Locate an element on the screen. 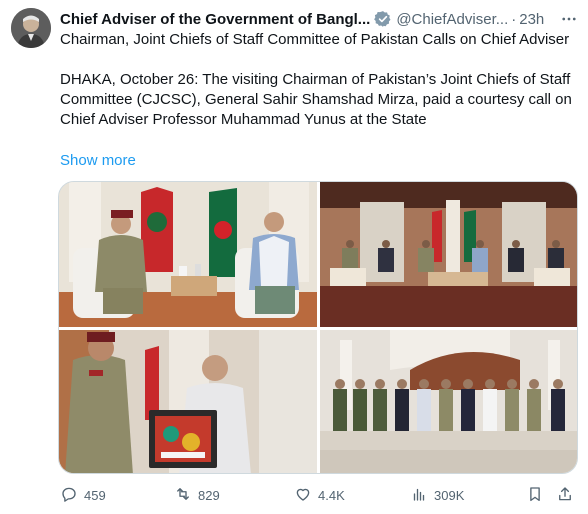 Image resolution: width=588 pixels, height=514 pixels. photo-group is located at coordinates (448, 401).